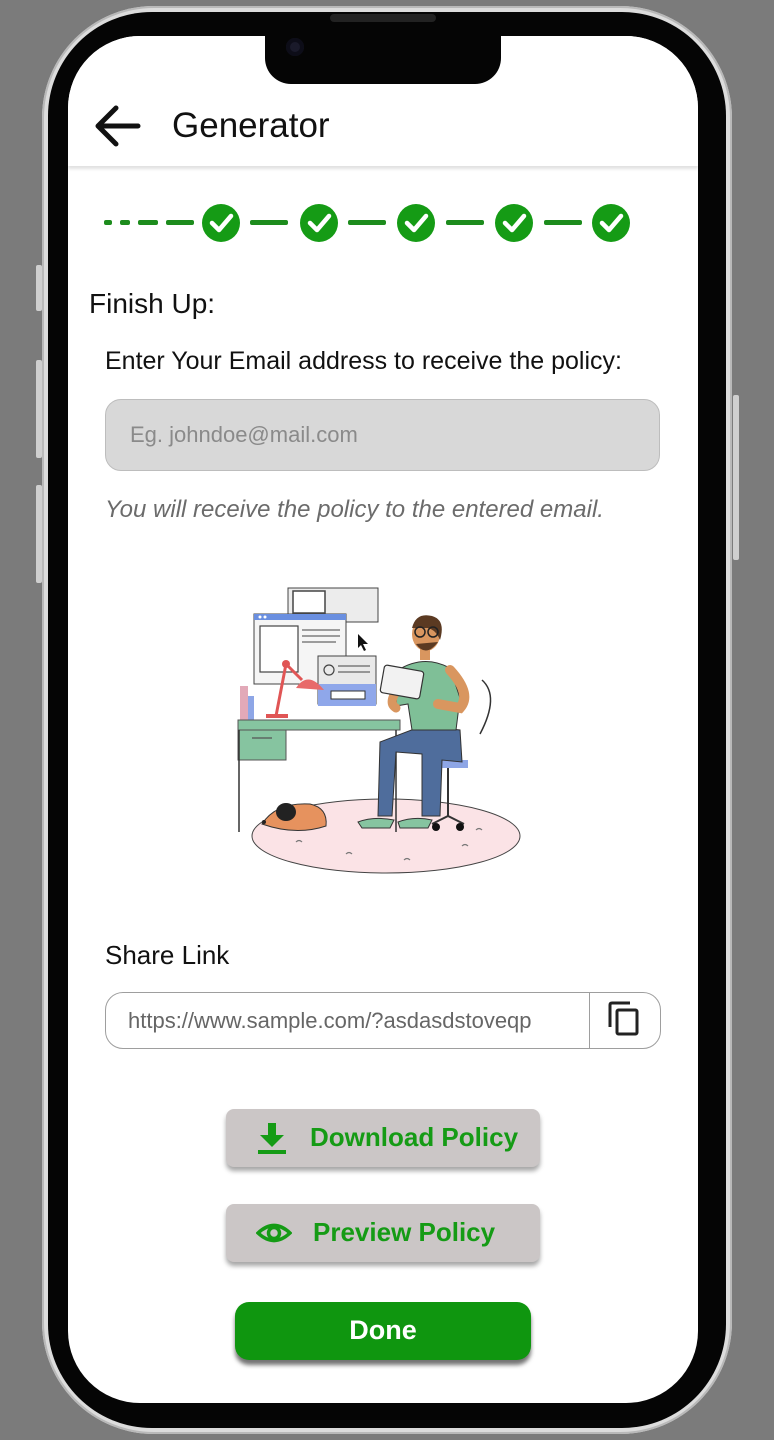 The image size is (774, 1440). I want to click on back-button, so click(118, 126).